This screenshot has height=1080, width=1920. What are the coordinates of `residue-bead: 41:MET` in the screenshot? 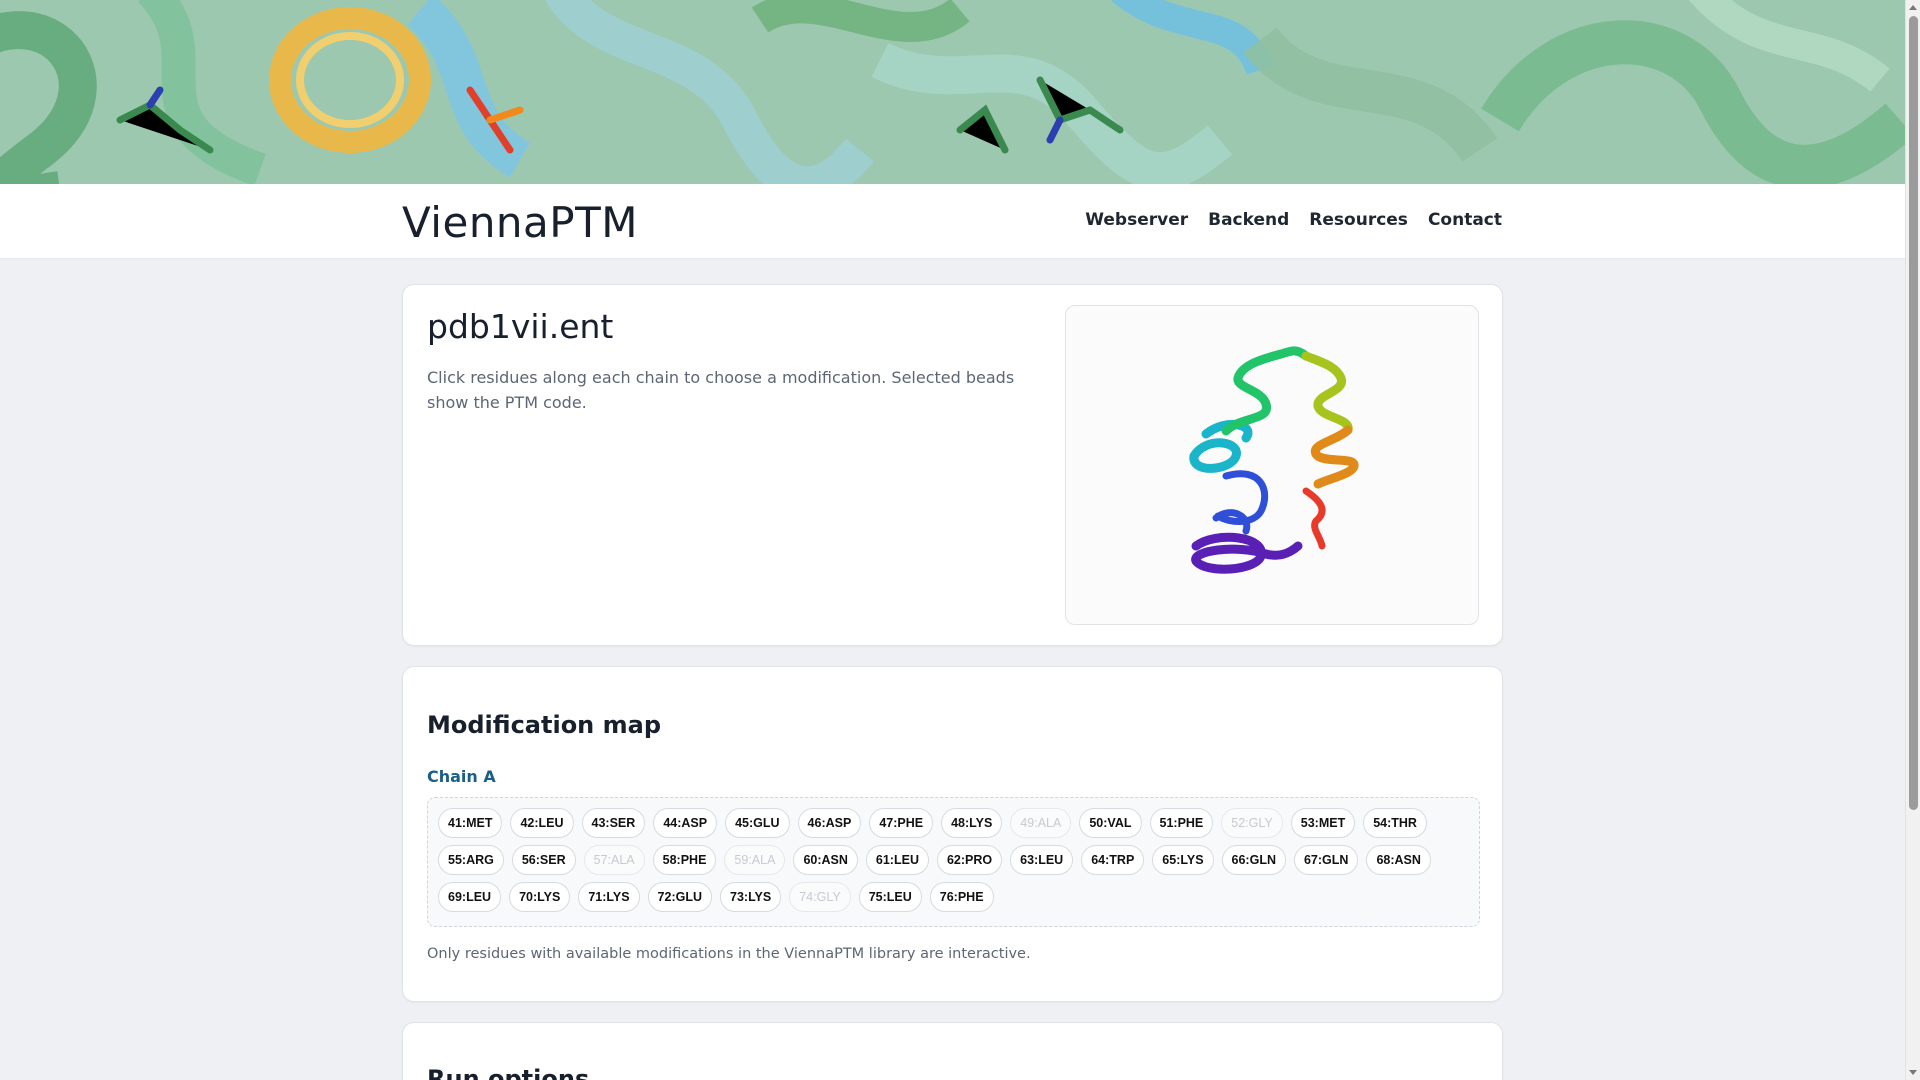 It's located at (470, 823).